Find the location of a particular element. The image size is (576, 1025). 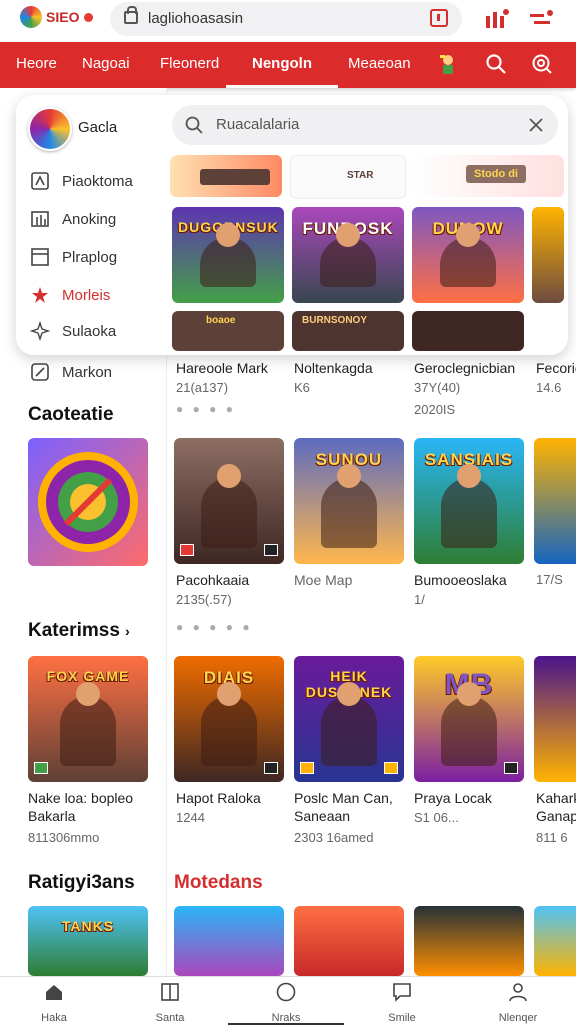

bottom-nav-4: Smile is located at coordinates (402, 1002).